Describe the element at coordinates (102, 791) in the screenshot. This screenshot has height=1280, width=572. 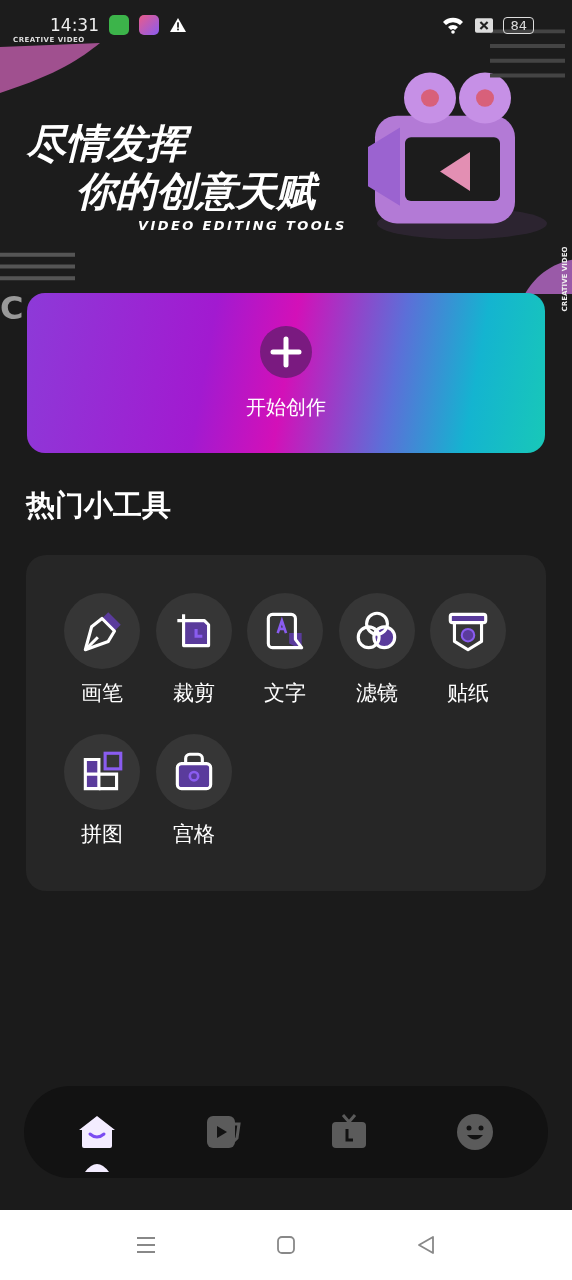
I see `tool-button: 拼图` at that location.